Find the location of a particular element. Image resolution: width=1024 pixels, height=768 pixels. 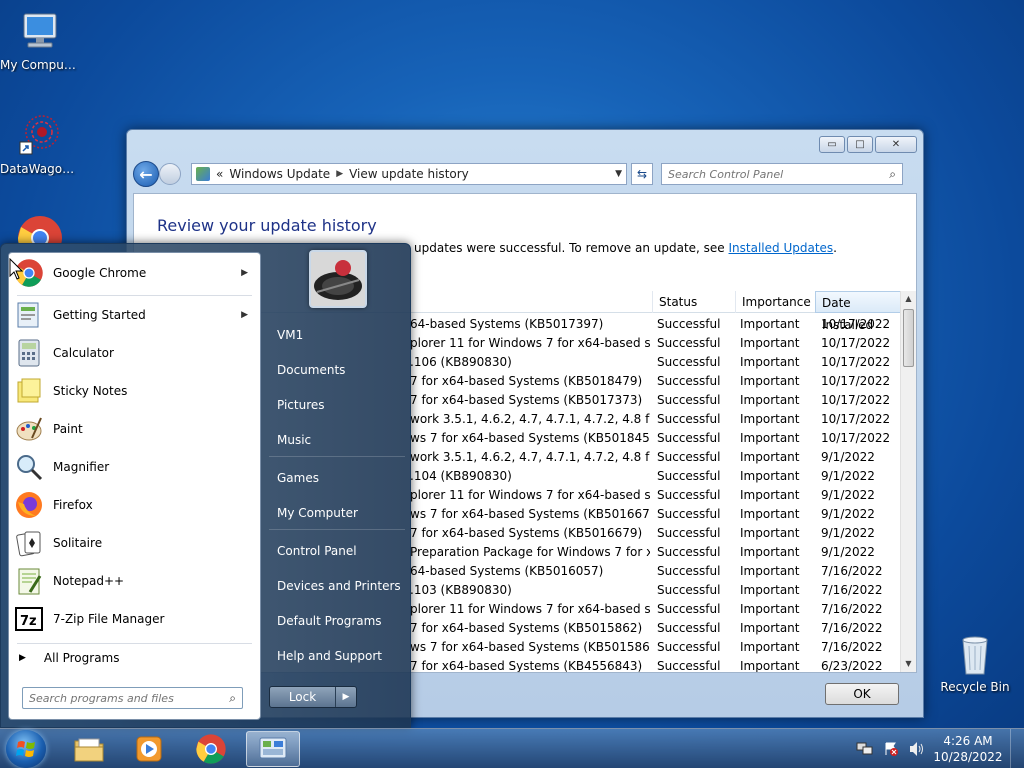

start-place-vm1: VM1 is located at coordinates (337, 335).